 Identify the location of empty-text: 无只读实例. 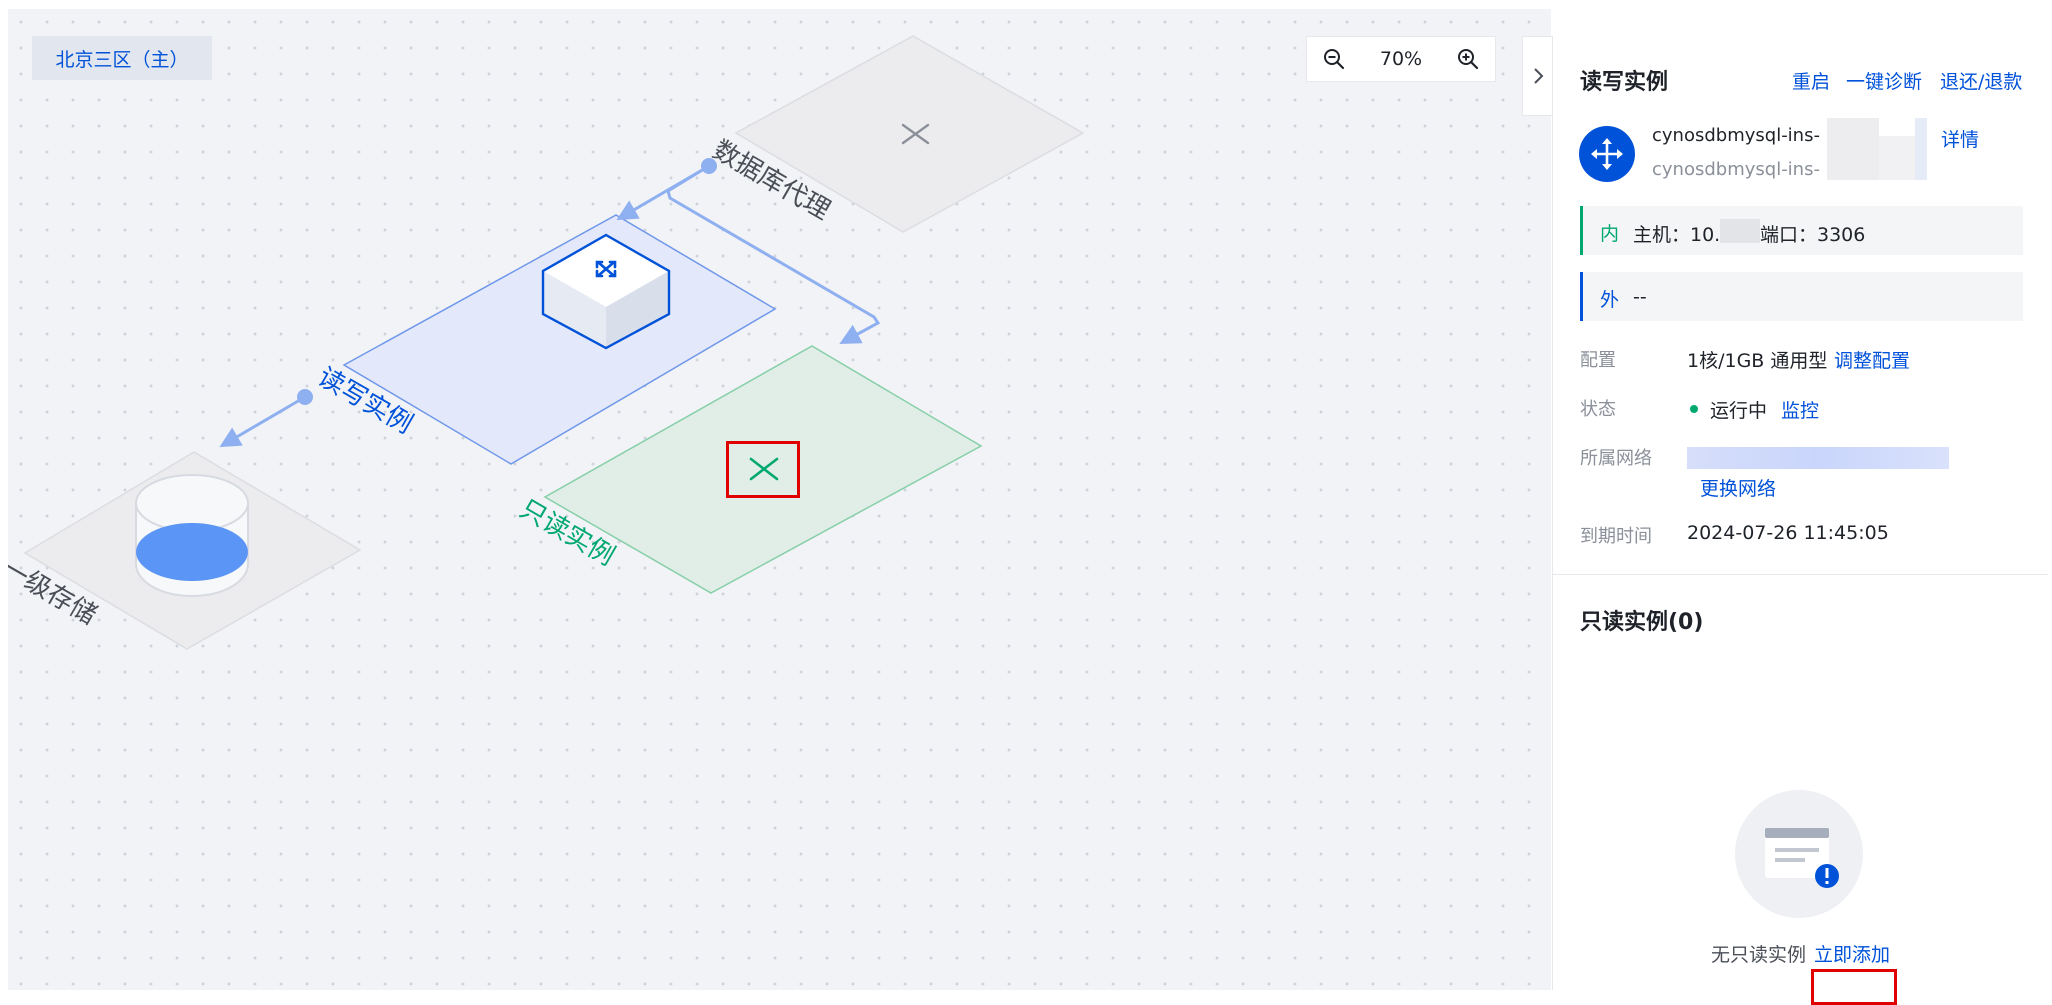
(1759, 955).